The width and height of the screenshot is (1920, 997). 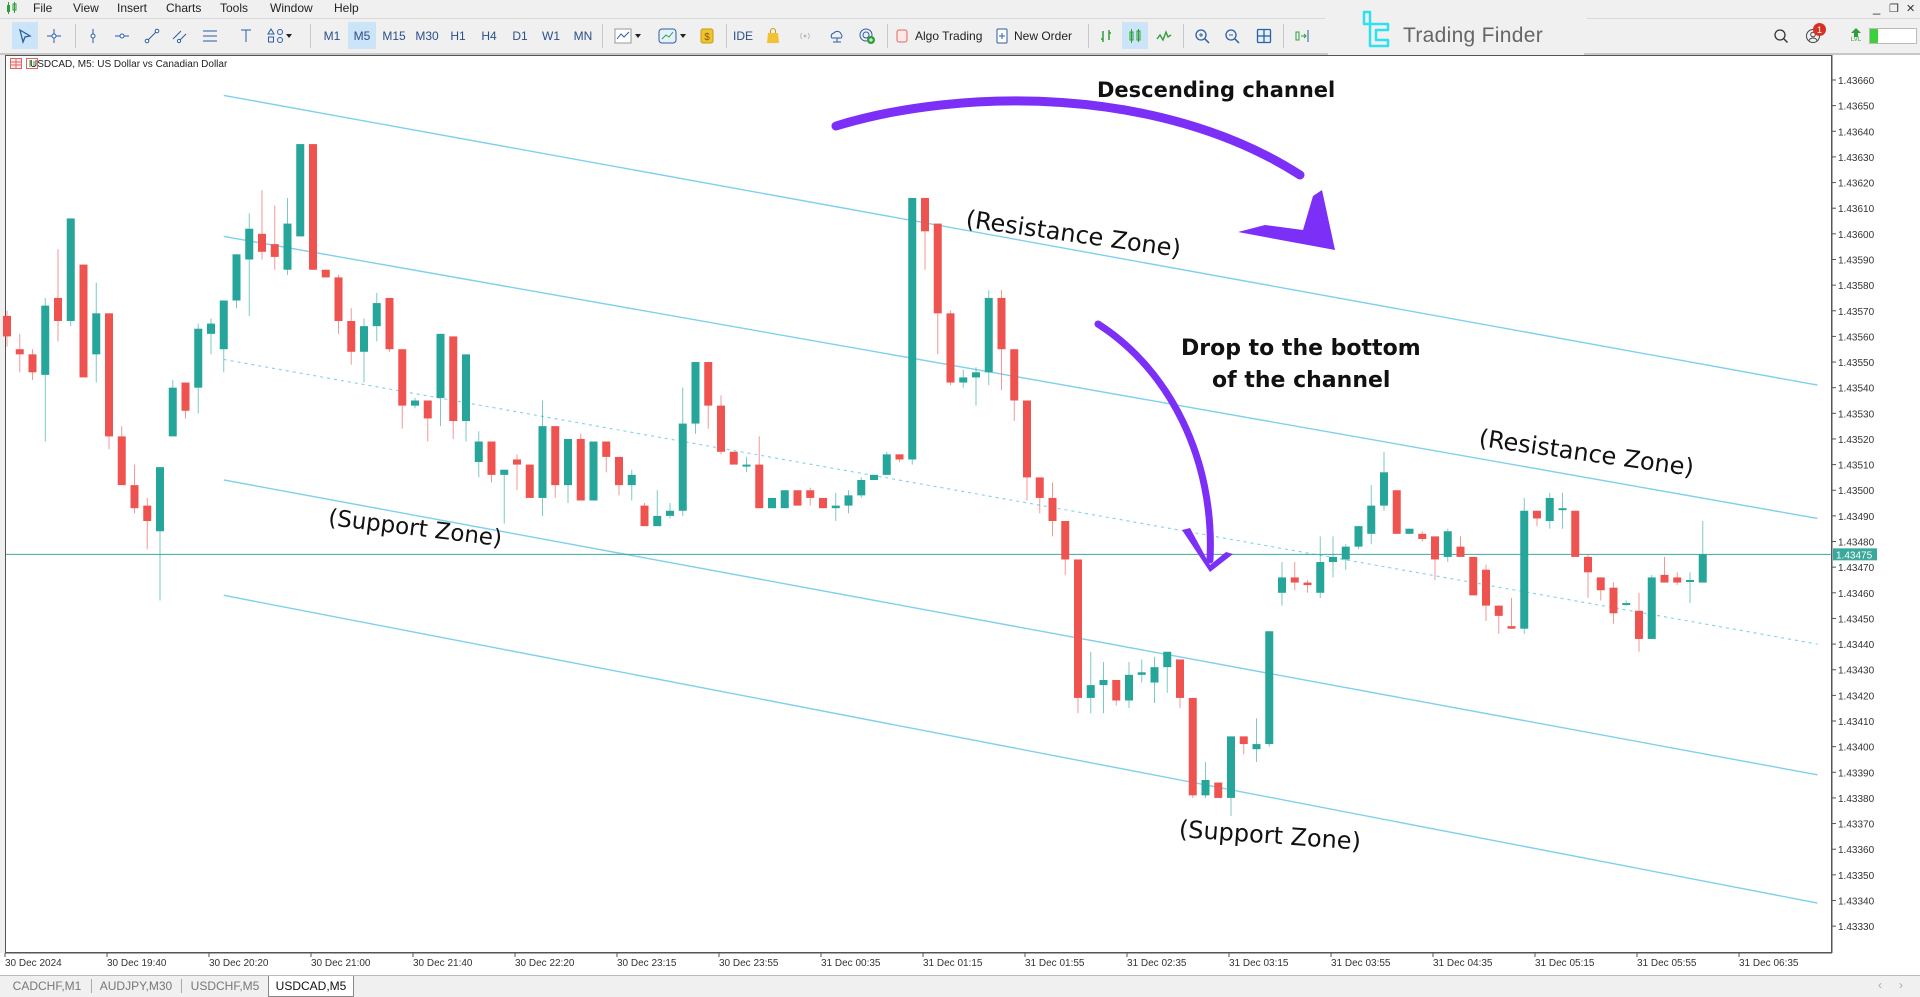 I want to click on equidistant-channel-icon, so click(x=179, y=36).